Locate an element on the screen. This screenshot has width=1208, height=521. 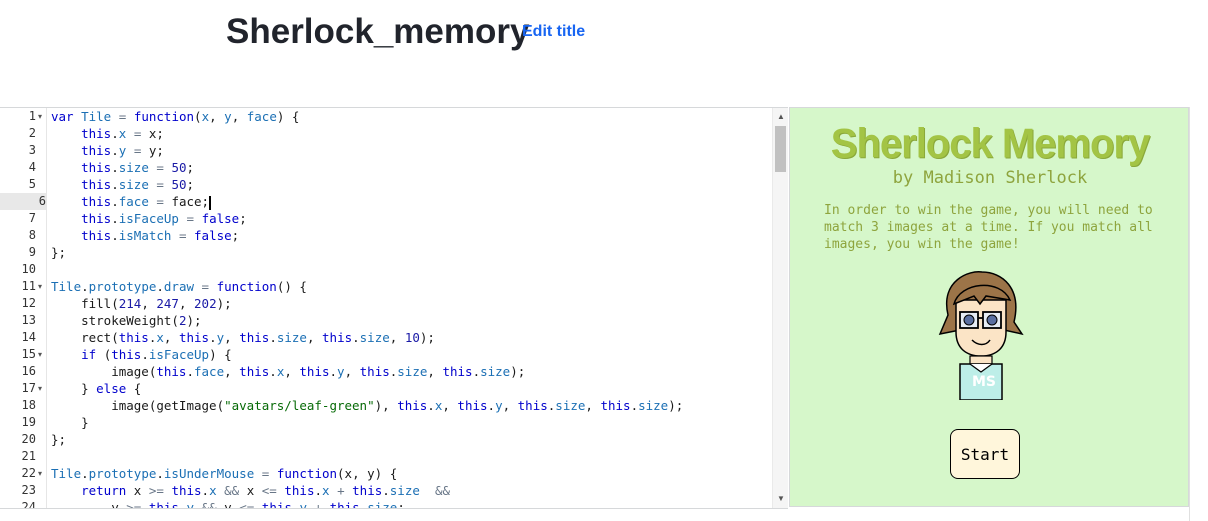
line-number: 4 is located at coordinates (32, 167).